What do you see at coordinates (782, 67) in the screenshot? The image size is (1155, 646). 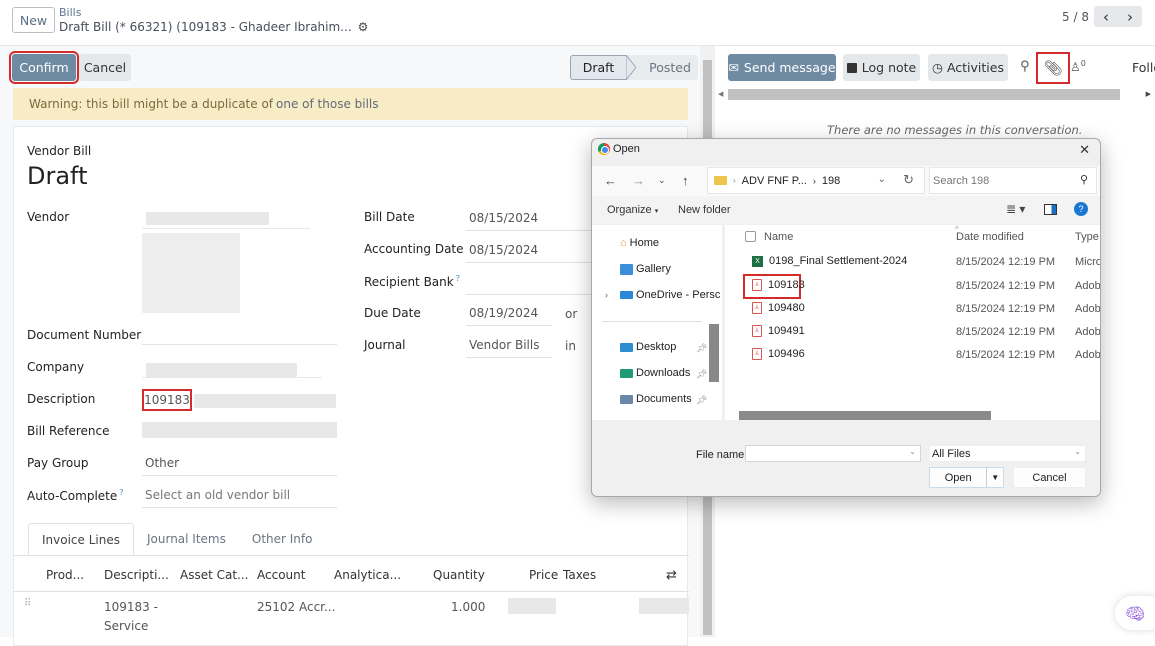 I see `send-message-button: ✉ Send message` at bounding box center [782, 67].